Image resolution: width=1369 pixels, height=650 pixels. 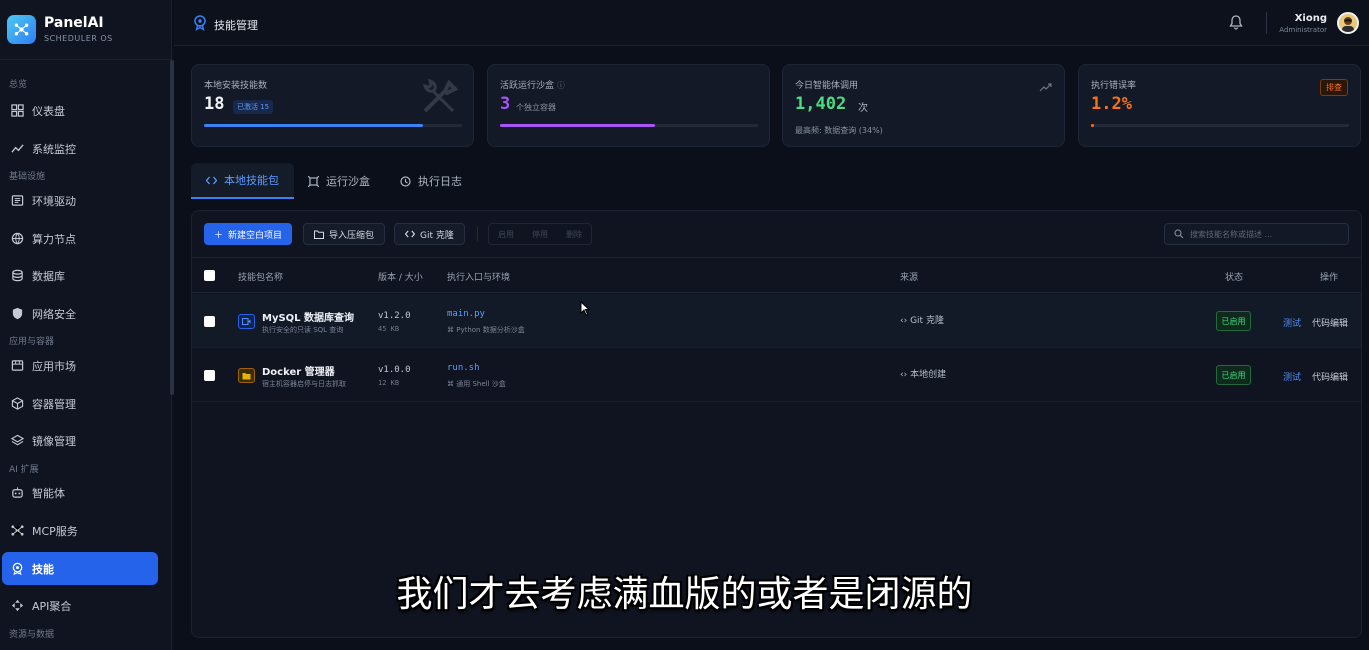 What do you see at coordinates (248, 234) in the screenshot?
I see `new-project-button: ＋ 新建空白项目` at bounding box center [248, 234].